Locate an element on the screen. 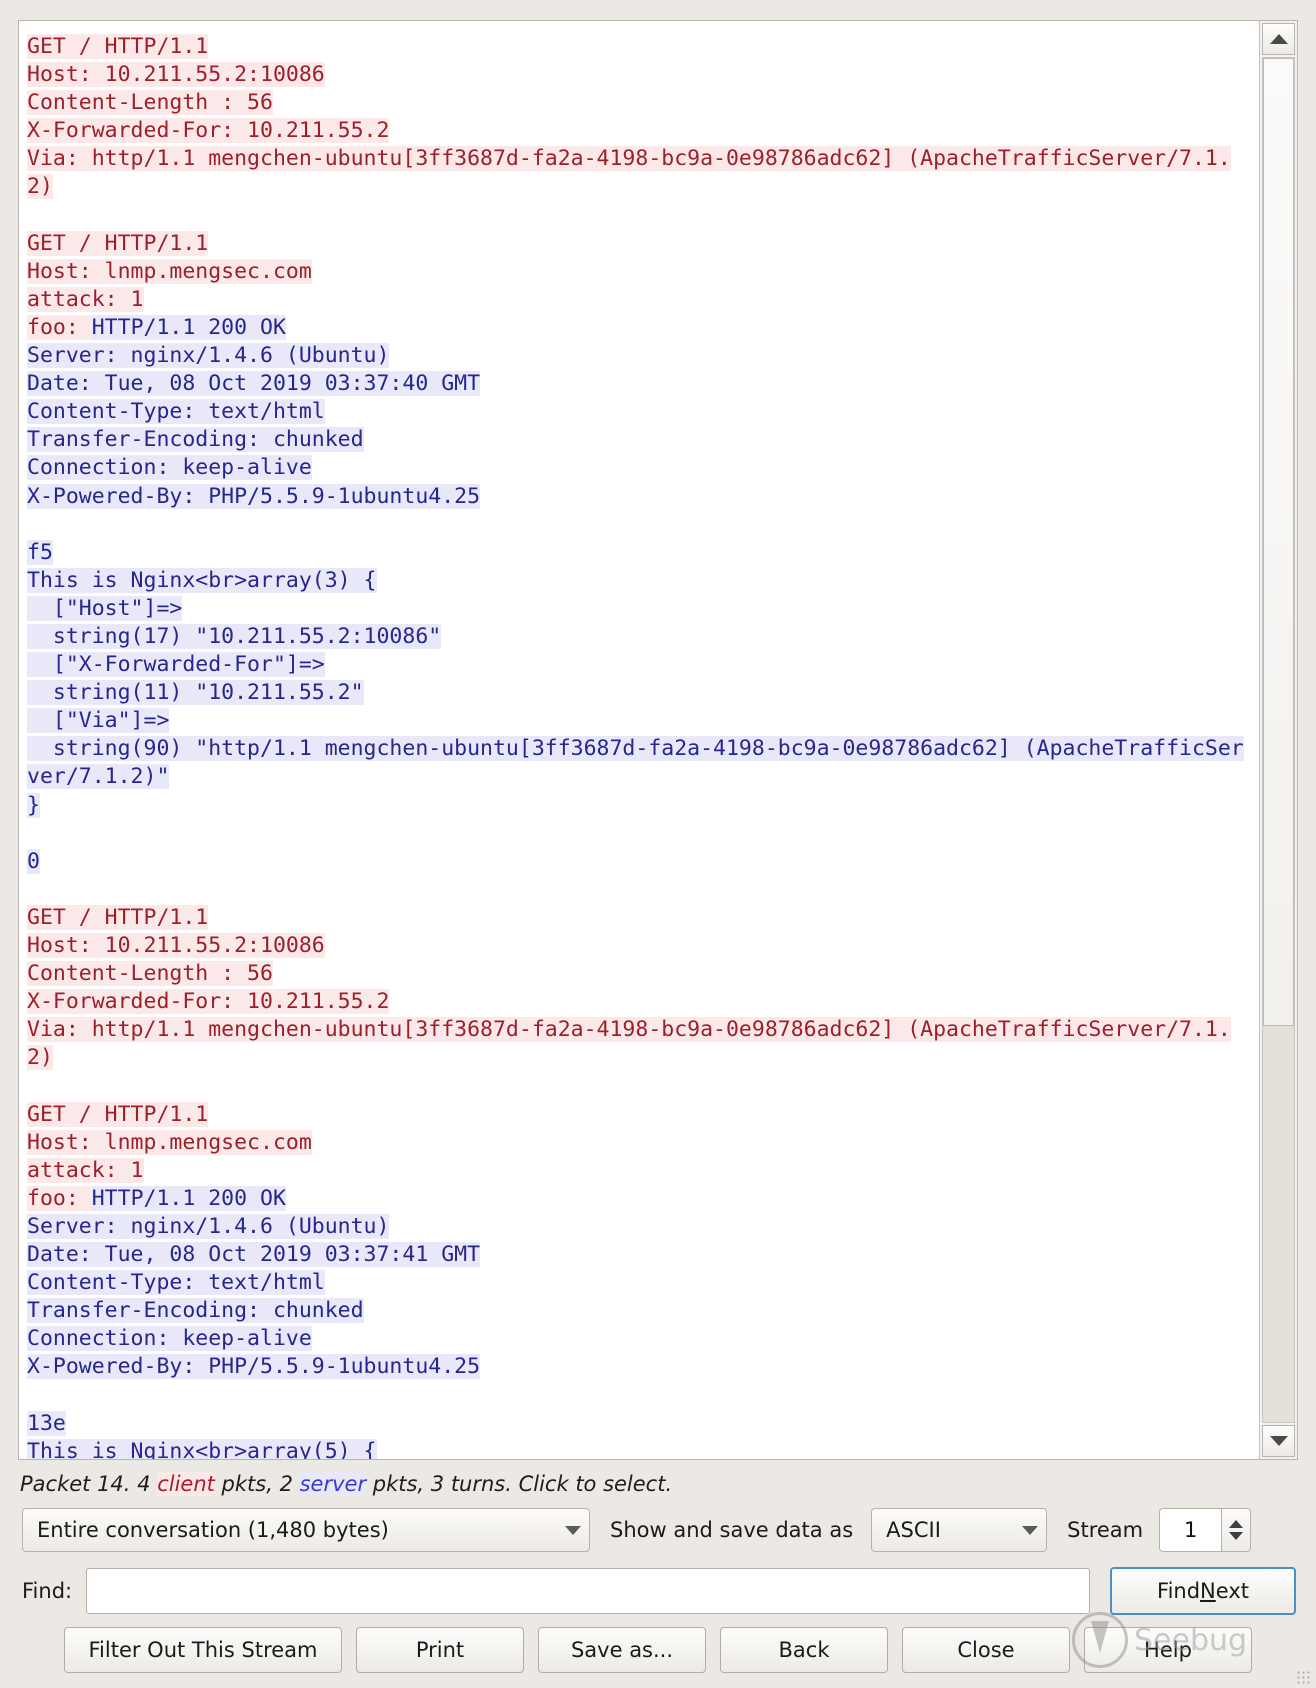 Image resolution: width=1316 pixels, height=1688 pixels. server-text-segment: string(11) "10.211.55.2" is located at coordinates (195, 693).